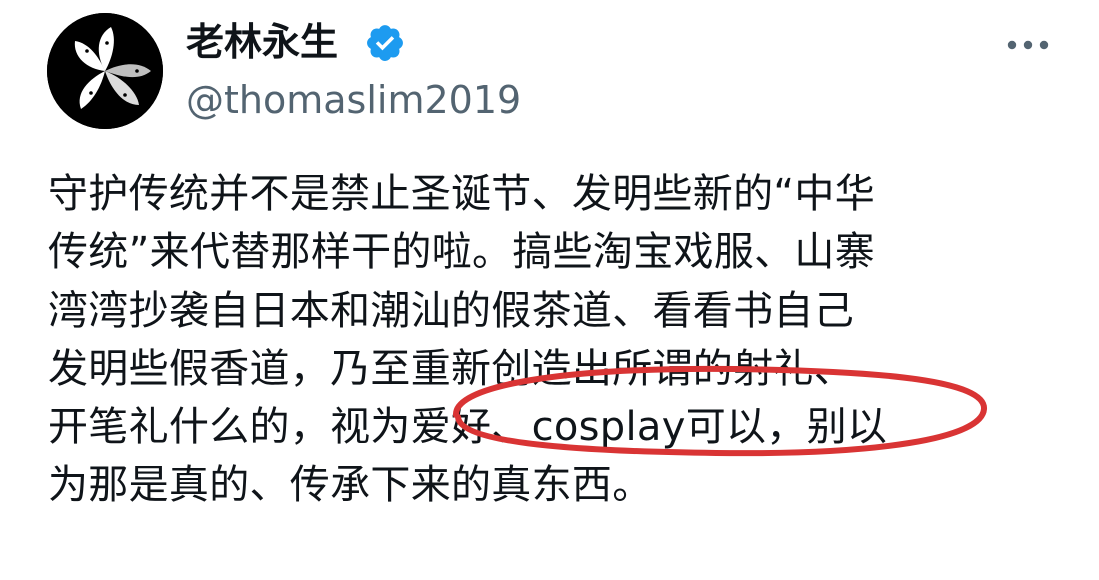 Image resolution: width=1099 pixels, height=580 pixels. I want to click on verified-badge-icon, so click(385, 43).